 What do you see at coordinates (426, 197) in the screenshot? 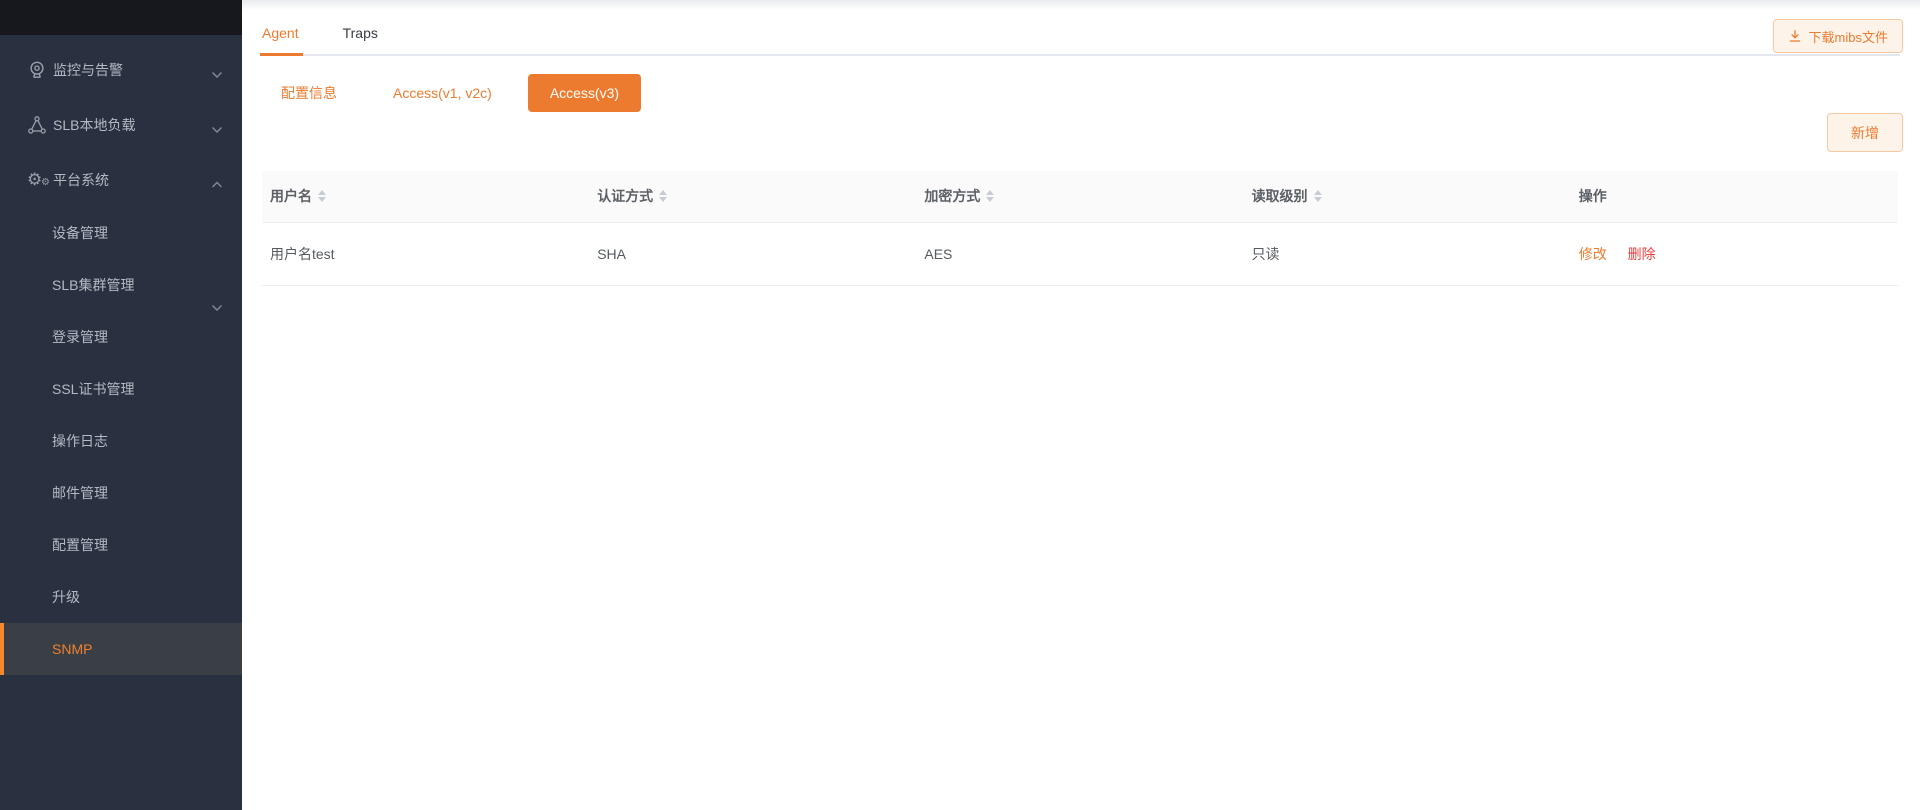
I see `column-header-username: 用户名` at bounding box center [426, 197].